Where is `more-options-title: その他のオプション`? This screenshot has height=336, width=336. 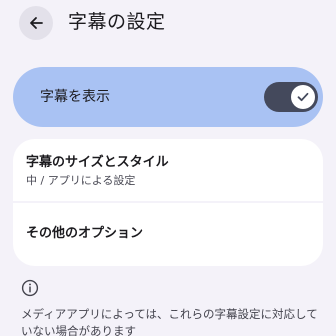 more-options-title: その他のオプション is located at coordinates (85, 233).